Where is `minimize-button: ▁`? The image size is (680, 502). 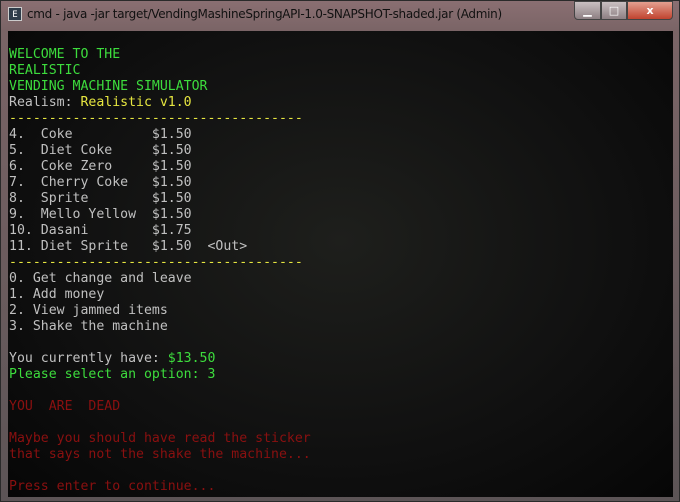
minimize-button: ▁ is located at coordinates (587, 10).